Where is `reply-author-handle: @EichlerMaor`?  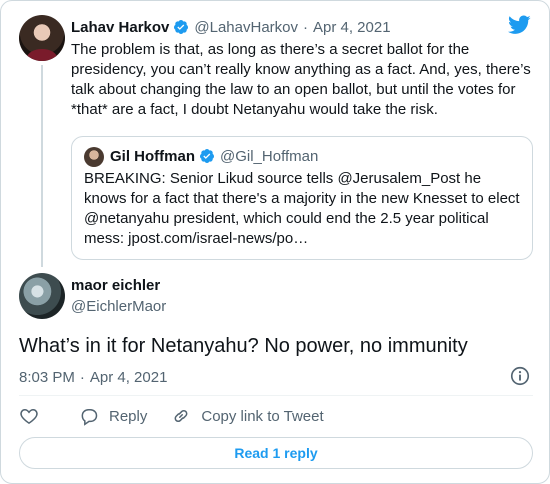
reply-author-handle: @EichlerMaor is located at coordinates (118, 306).